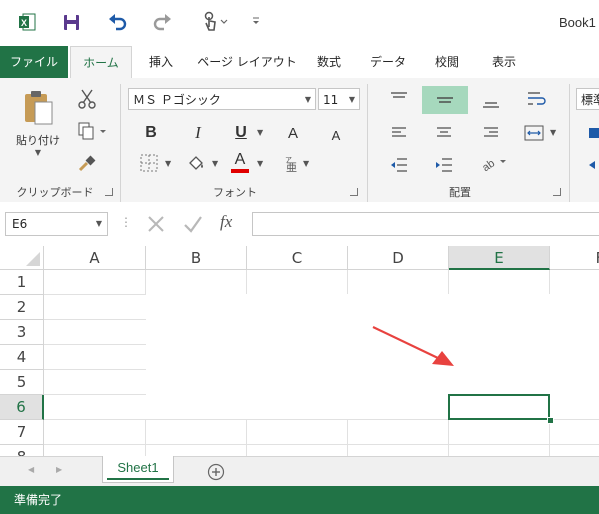 The image size is (599, 514). Describe the element at coordinates (87, 163) in the screenshot. I see `format-painter-icon` at that location.